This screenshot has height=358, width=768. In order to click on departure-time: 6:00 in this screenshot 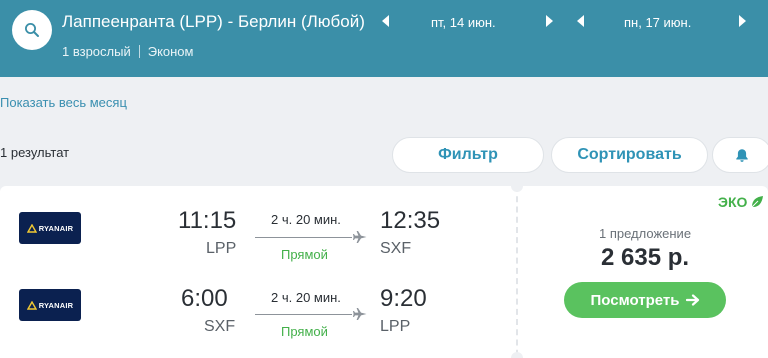, I will do `click(204, 298)`.